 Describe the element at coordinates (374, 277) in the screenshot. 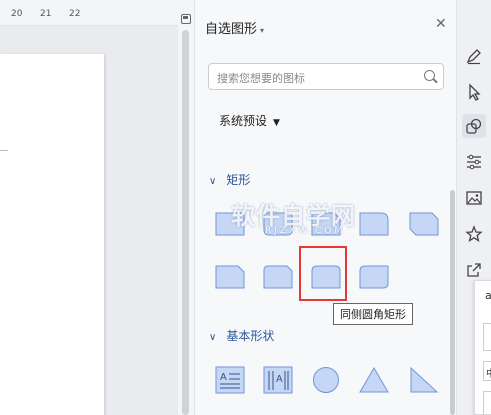

I see `shape-round-diagonal-corner-rectangle` at that location.